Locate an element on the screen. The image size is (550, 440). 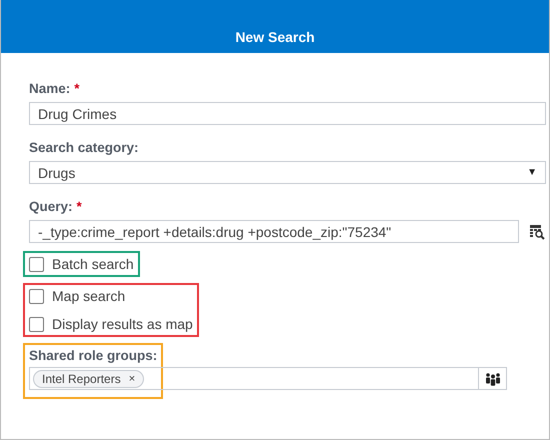
table-search-icon is located at coordinates (537, 232).